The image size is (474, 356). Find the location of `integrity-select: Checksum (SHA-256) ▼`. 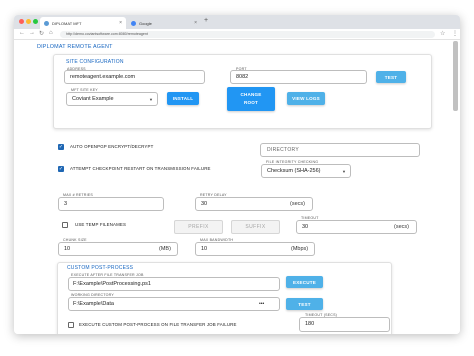

integrity-select: Checksum (SHA-256) ▼ is located at coordinates (306, 171).